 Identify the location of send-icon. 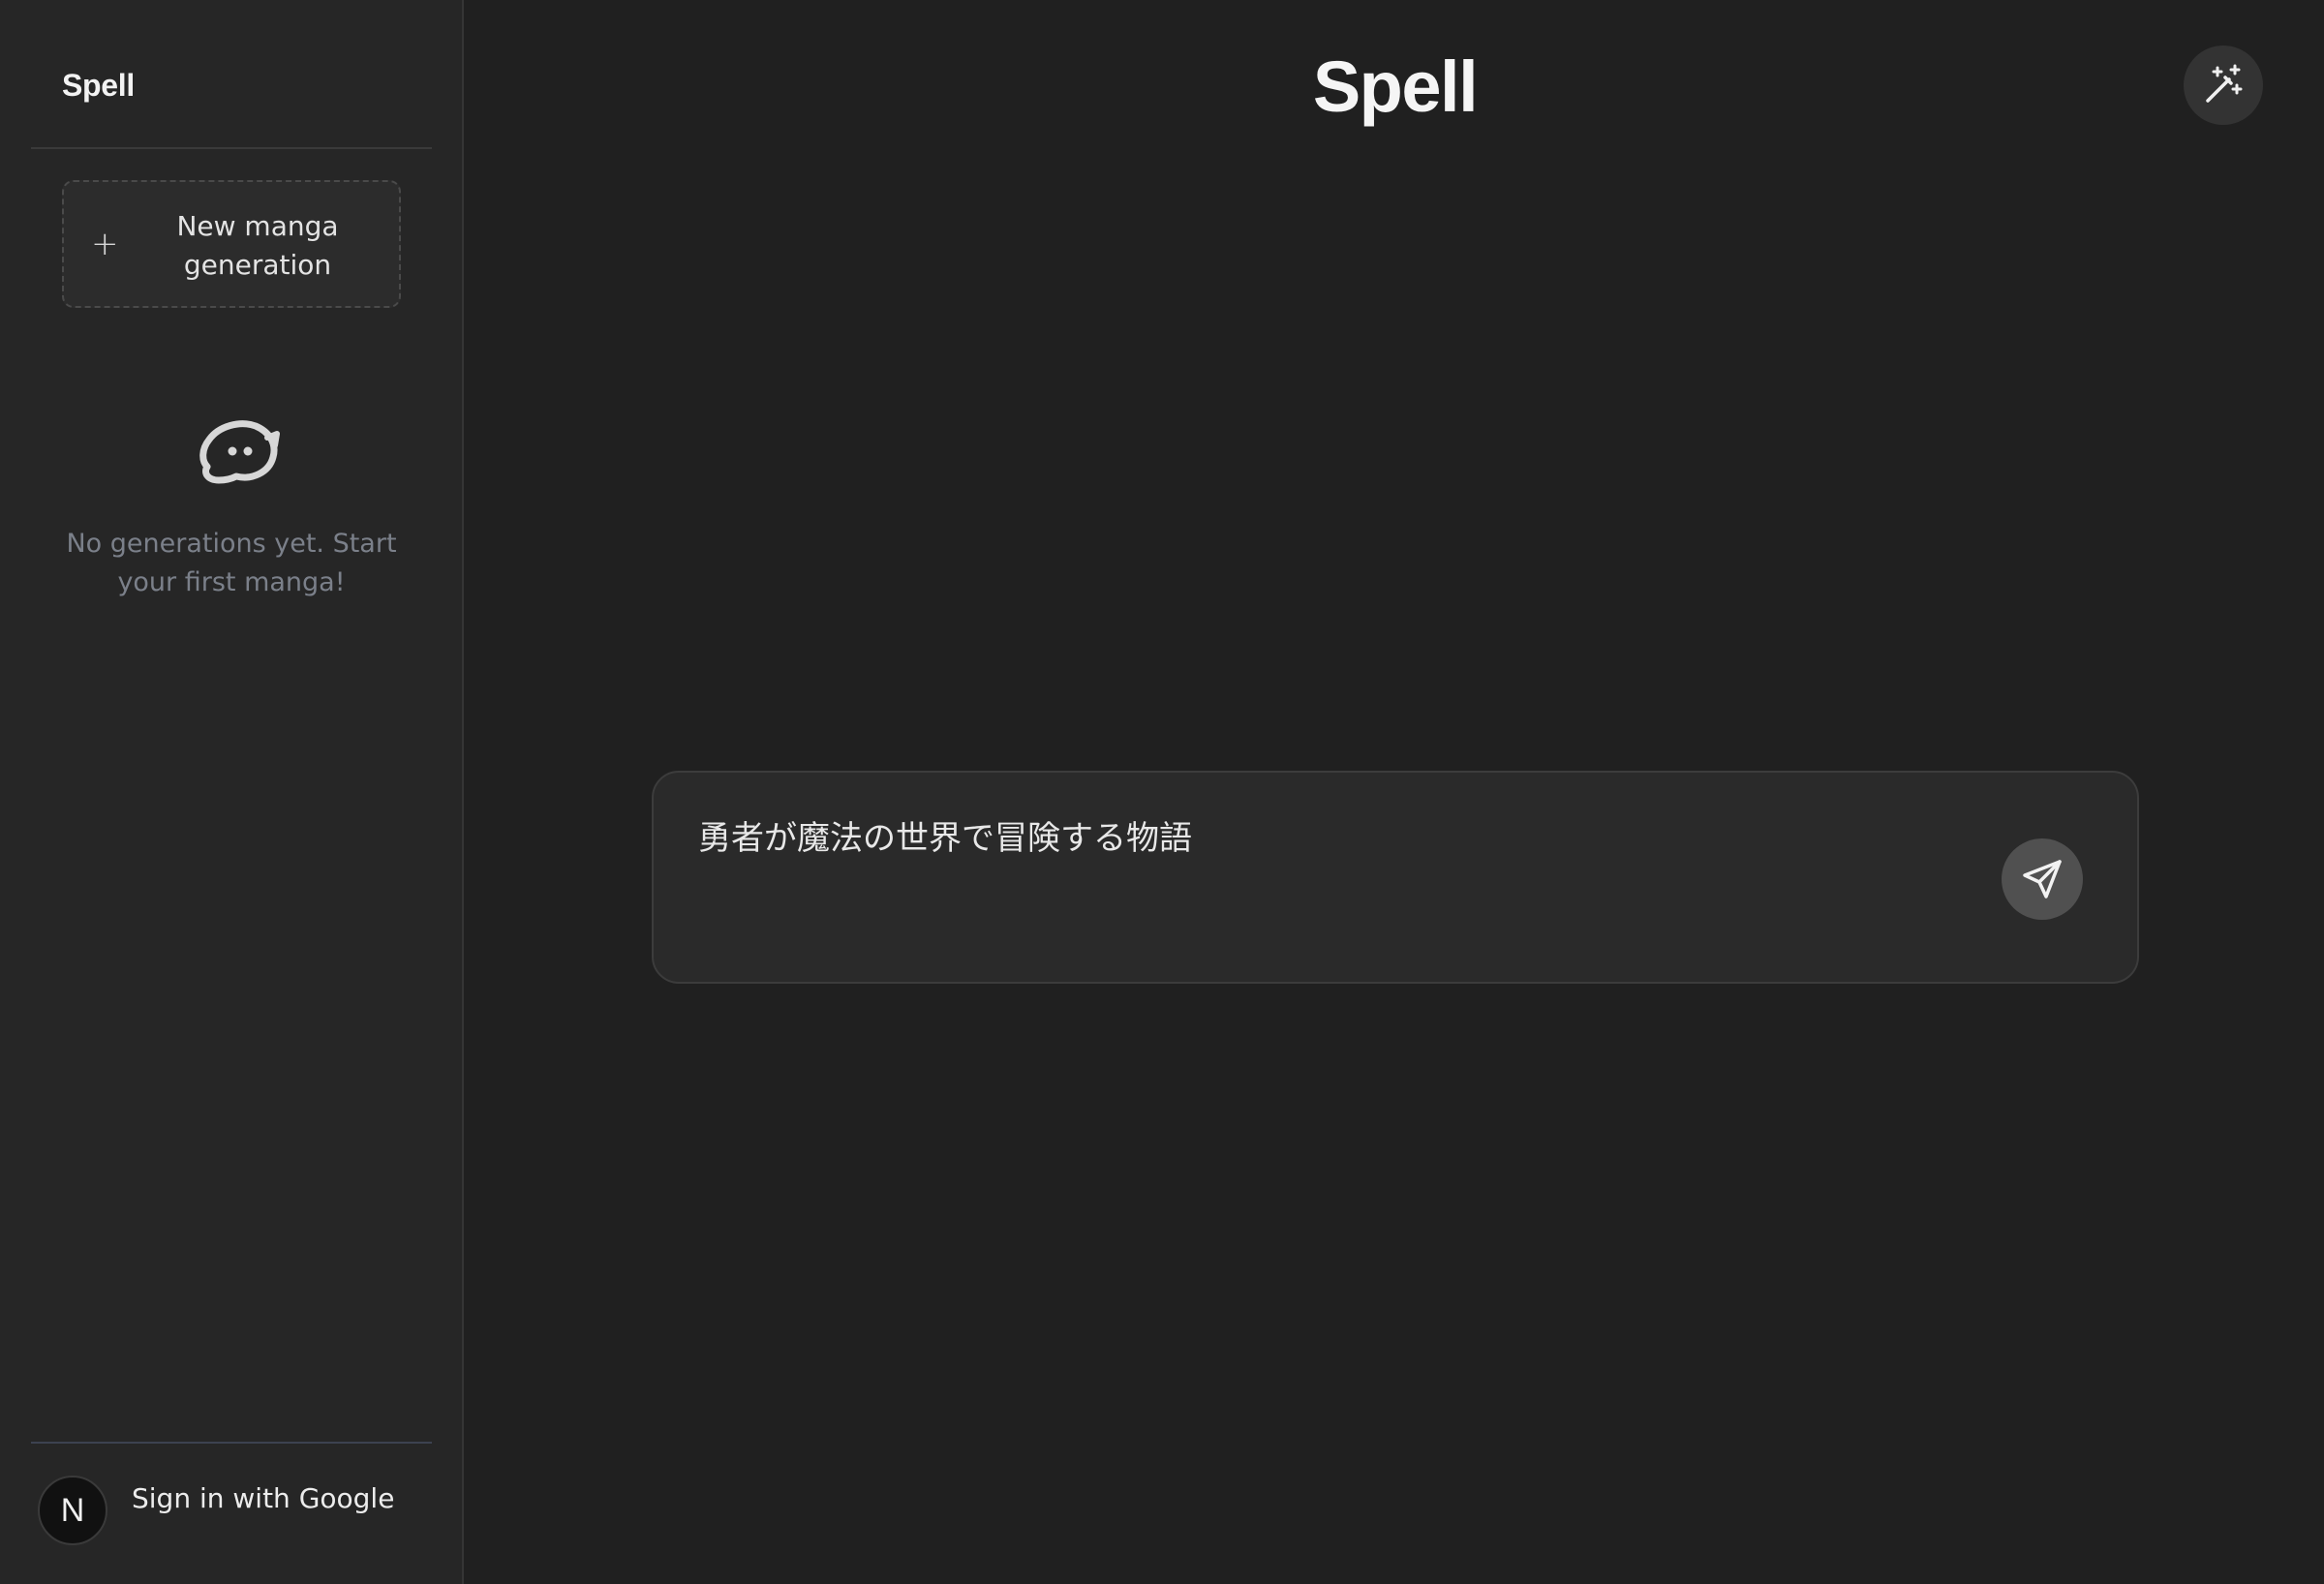
(2043, 880).